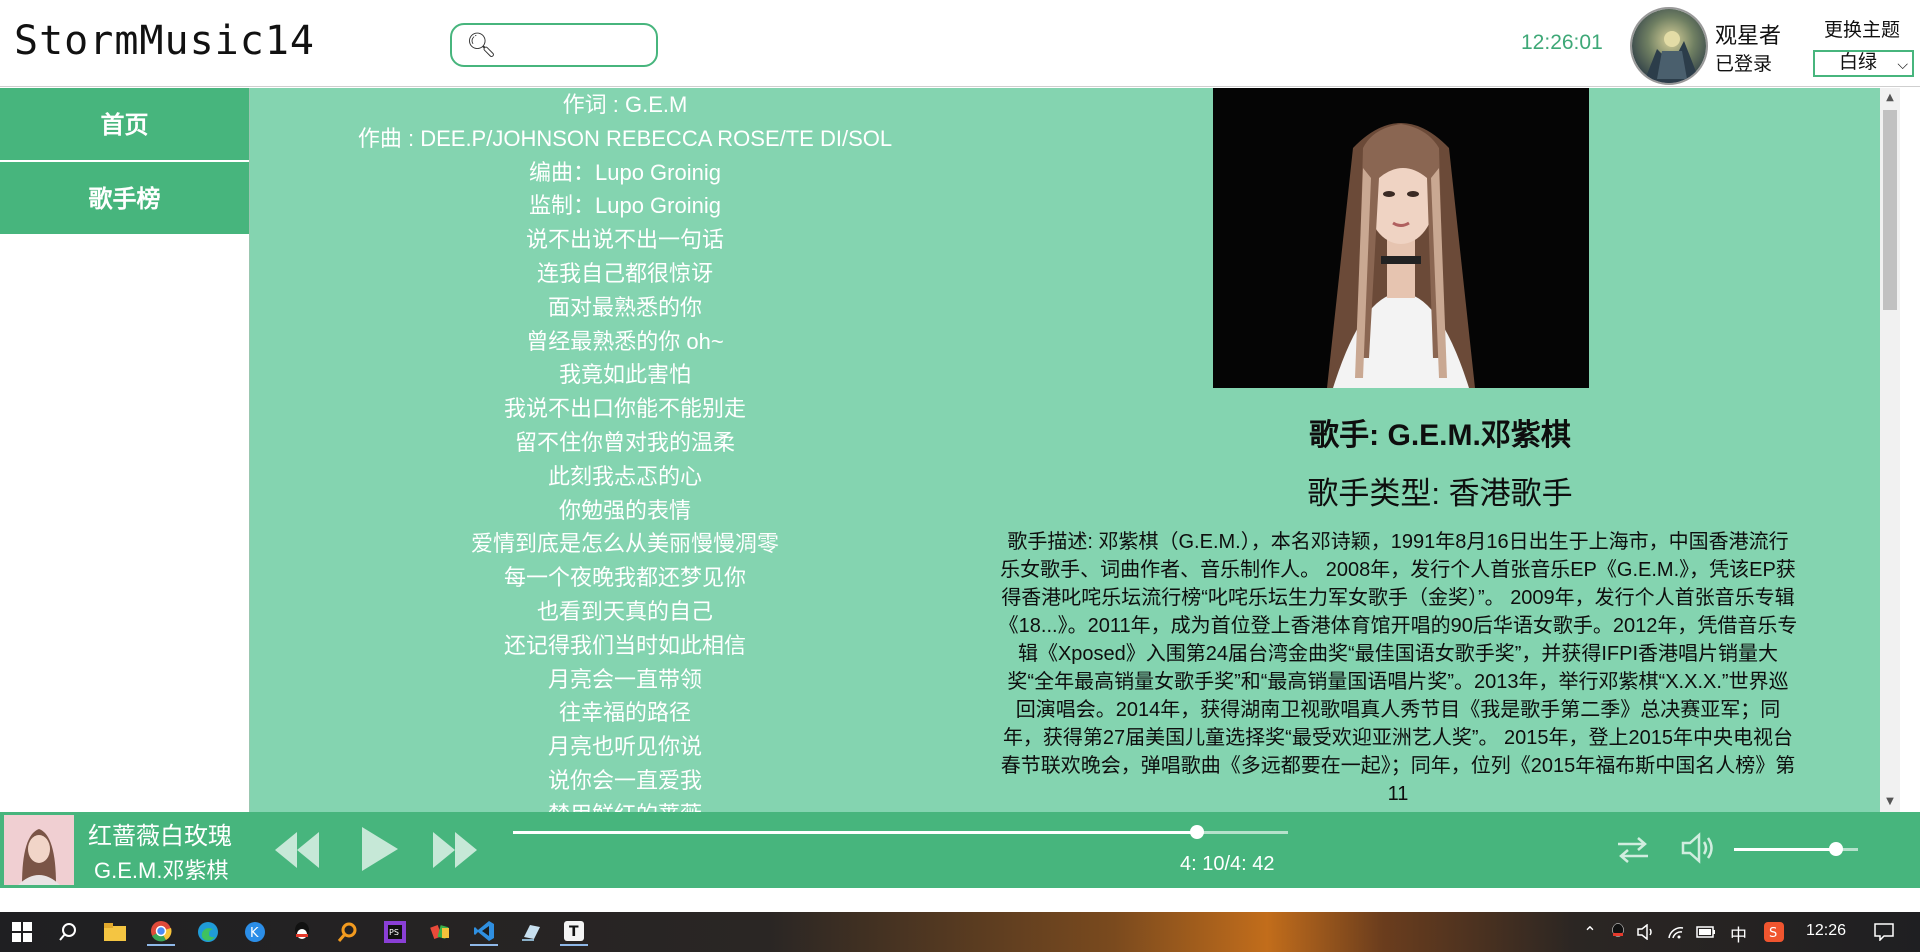  Describe the element at coordinates (1698, 848) in the screenshot. I see `volume-icon` at that location.